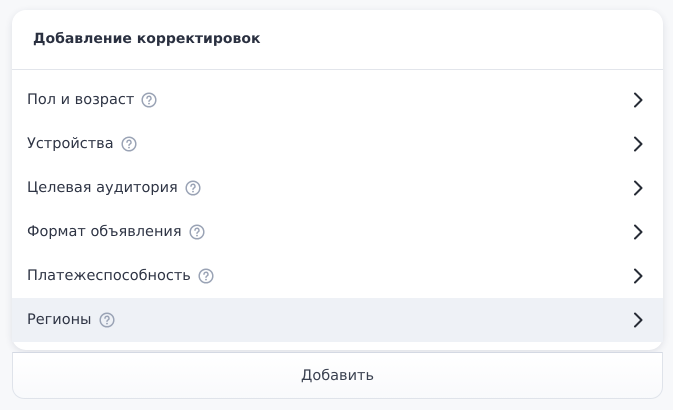  Describe the element at coordinates (70, 144) in the screenshot. I see `item-label: Устройства` at that location.